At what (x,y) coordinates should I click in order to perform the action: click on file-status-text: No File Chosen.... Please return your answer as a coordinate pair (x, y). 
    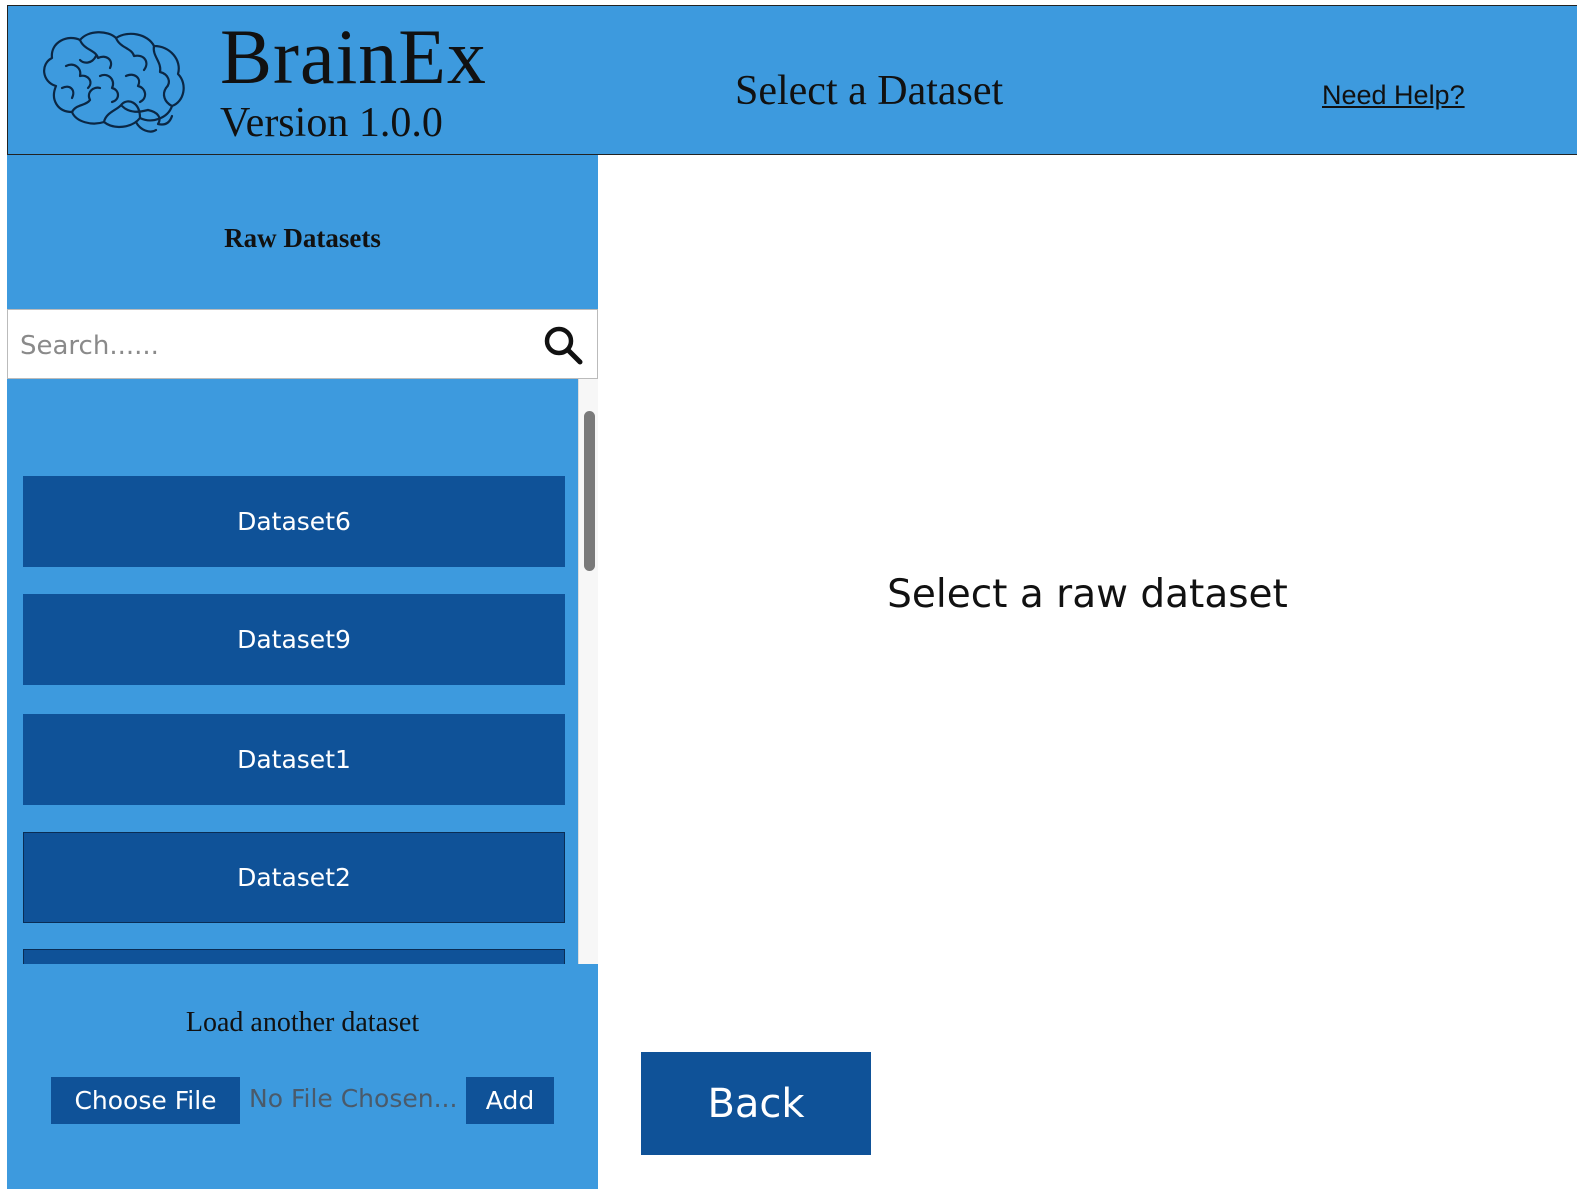
    Looking at the image, I should click on (353, 1098).